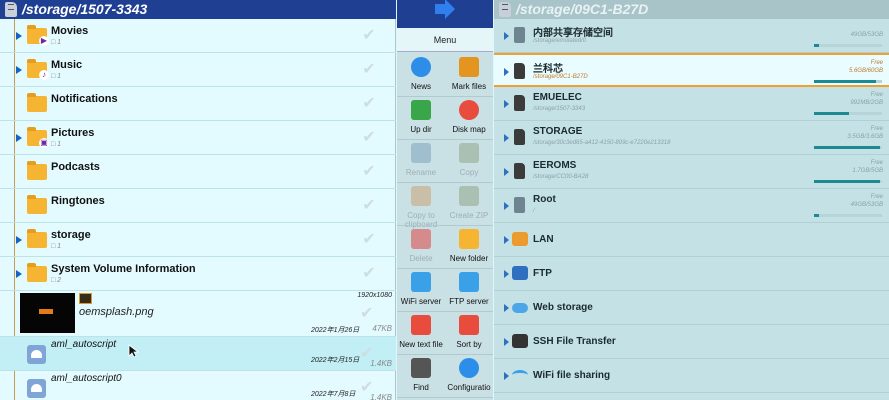 The image size is (889, 400). Describe the element at coordinates (421, 289) in the screenshot. I see `wifi-server-button: WiFi server` at that location.